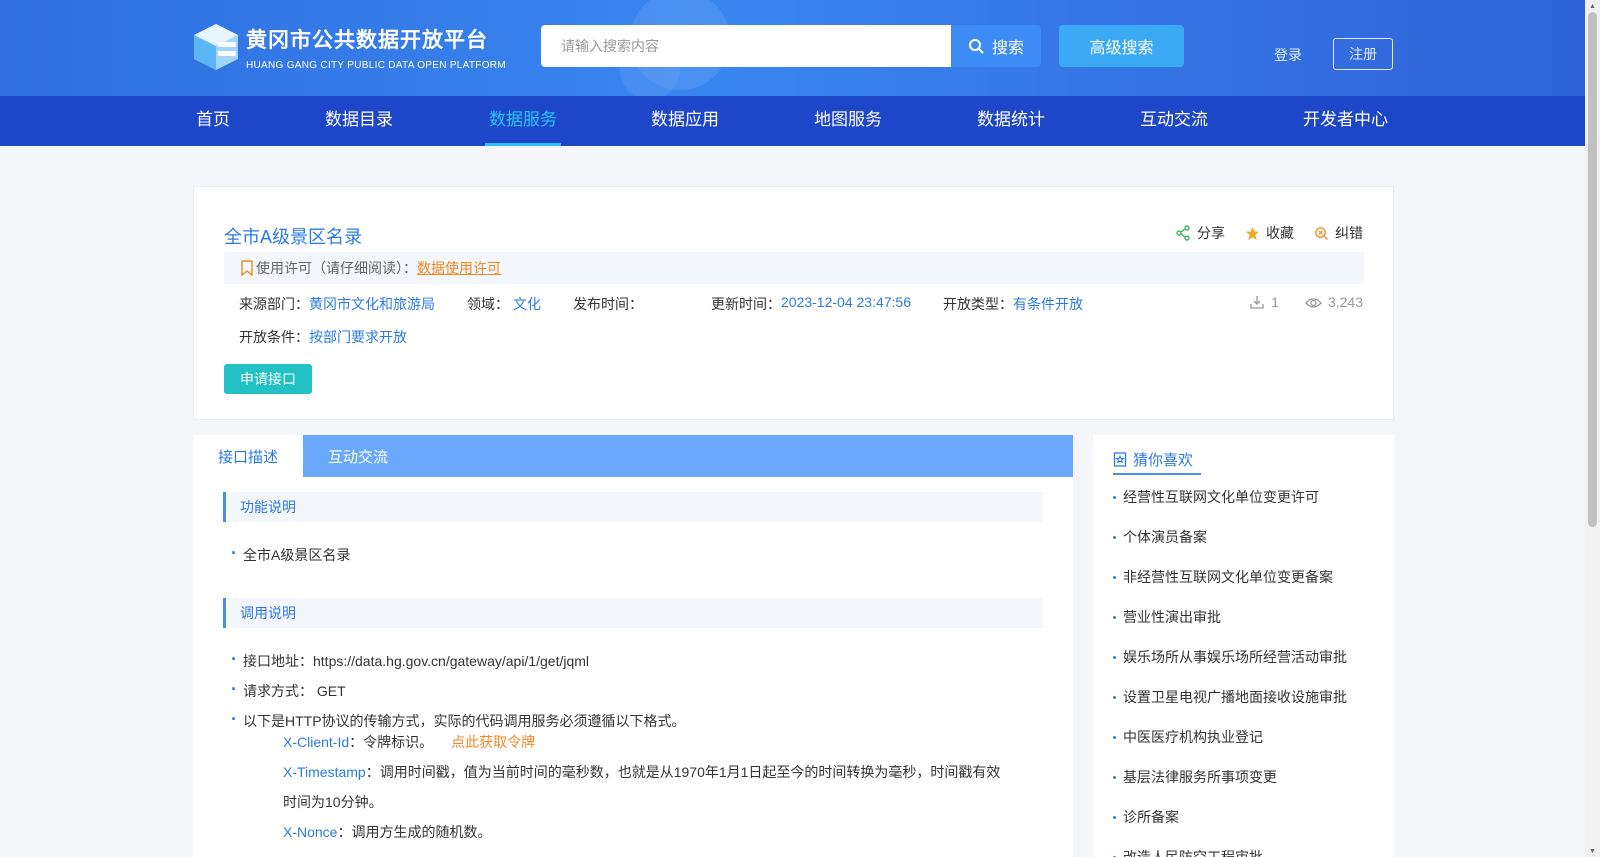 This screenshot has width=1600, height=857. Describe the element at coordinates (414, 832) in the screenshot. I see `nonce-desc: ：调用方生成的随机数。` at that location.